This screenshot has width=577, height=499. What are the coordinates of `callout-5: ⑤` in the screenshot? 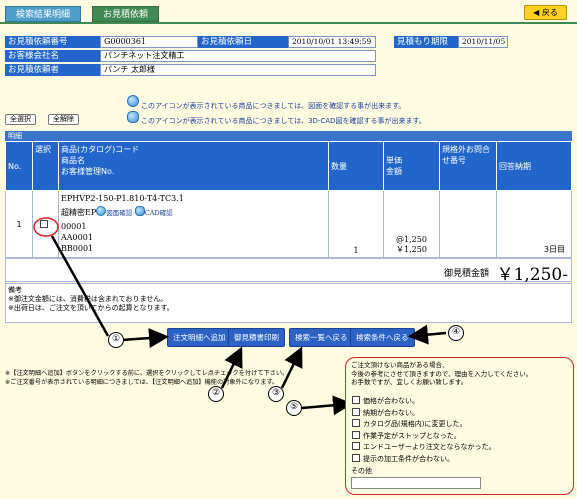 It's located at (294, 408).